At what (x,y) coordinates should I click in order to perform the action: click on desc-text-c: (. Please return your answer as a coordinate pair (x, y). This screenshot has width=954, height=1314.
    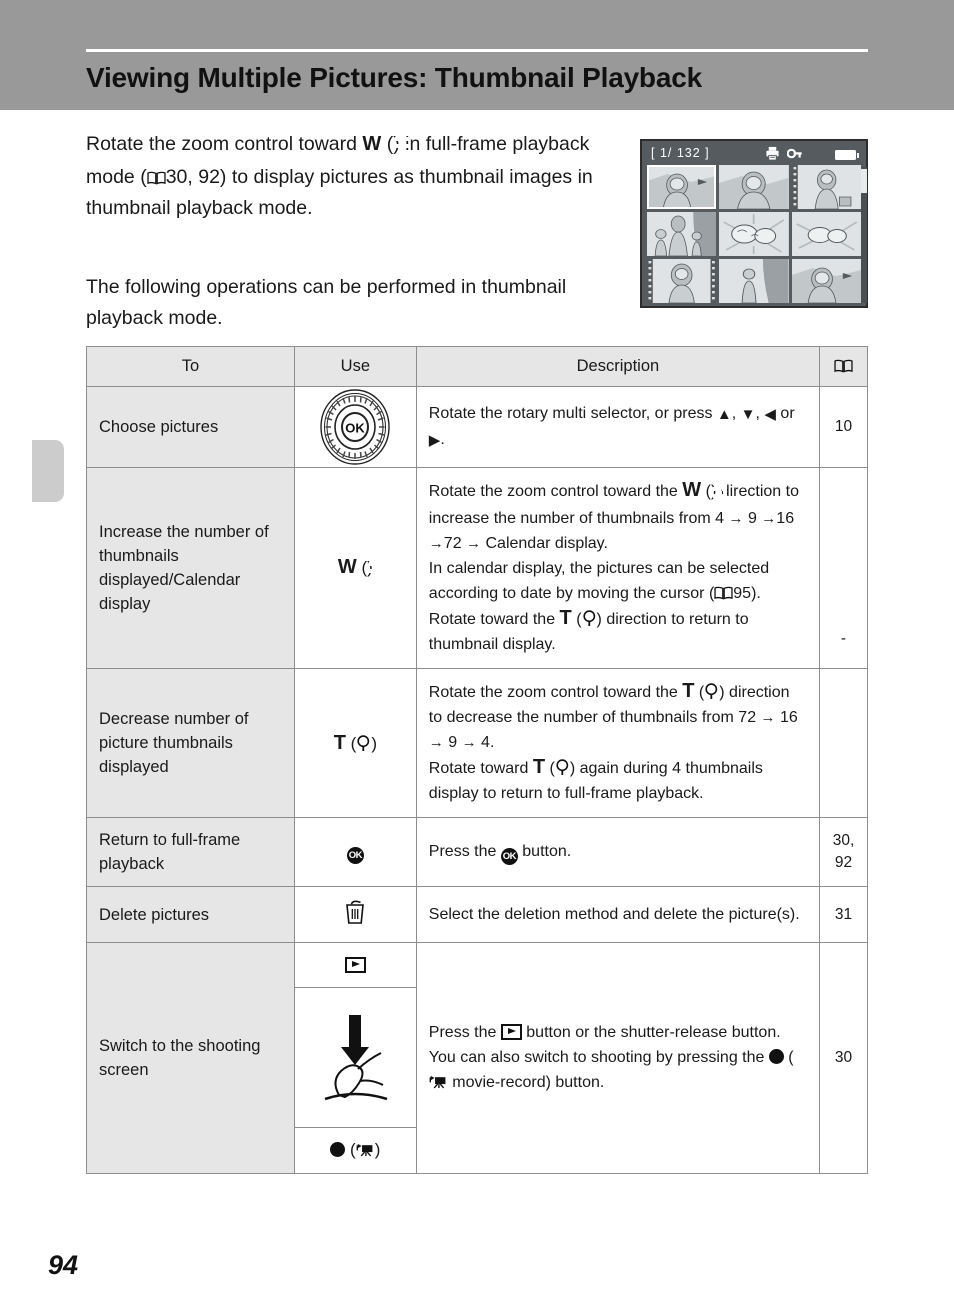
    Looking at the image, I should click on (788, 1057).